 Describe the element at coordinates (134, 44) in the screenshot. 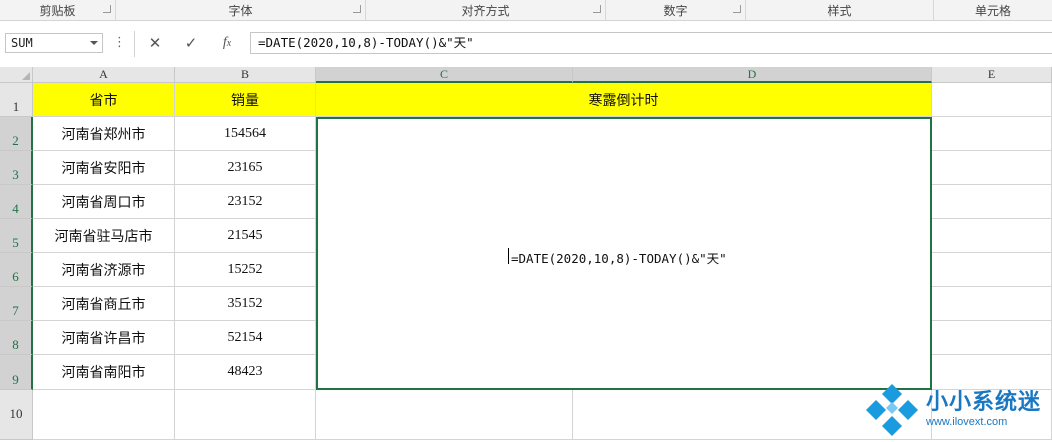

I see `divider` at that location.